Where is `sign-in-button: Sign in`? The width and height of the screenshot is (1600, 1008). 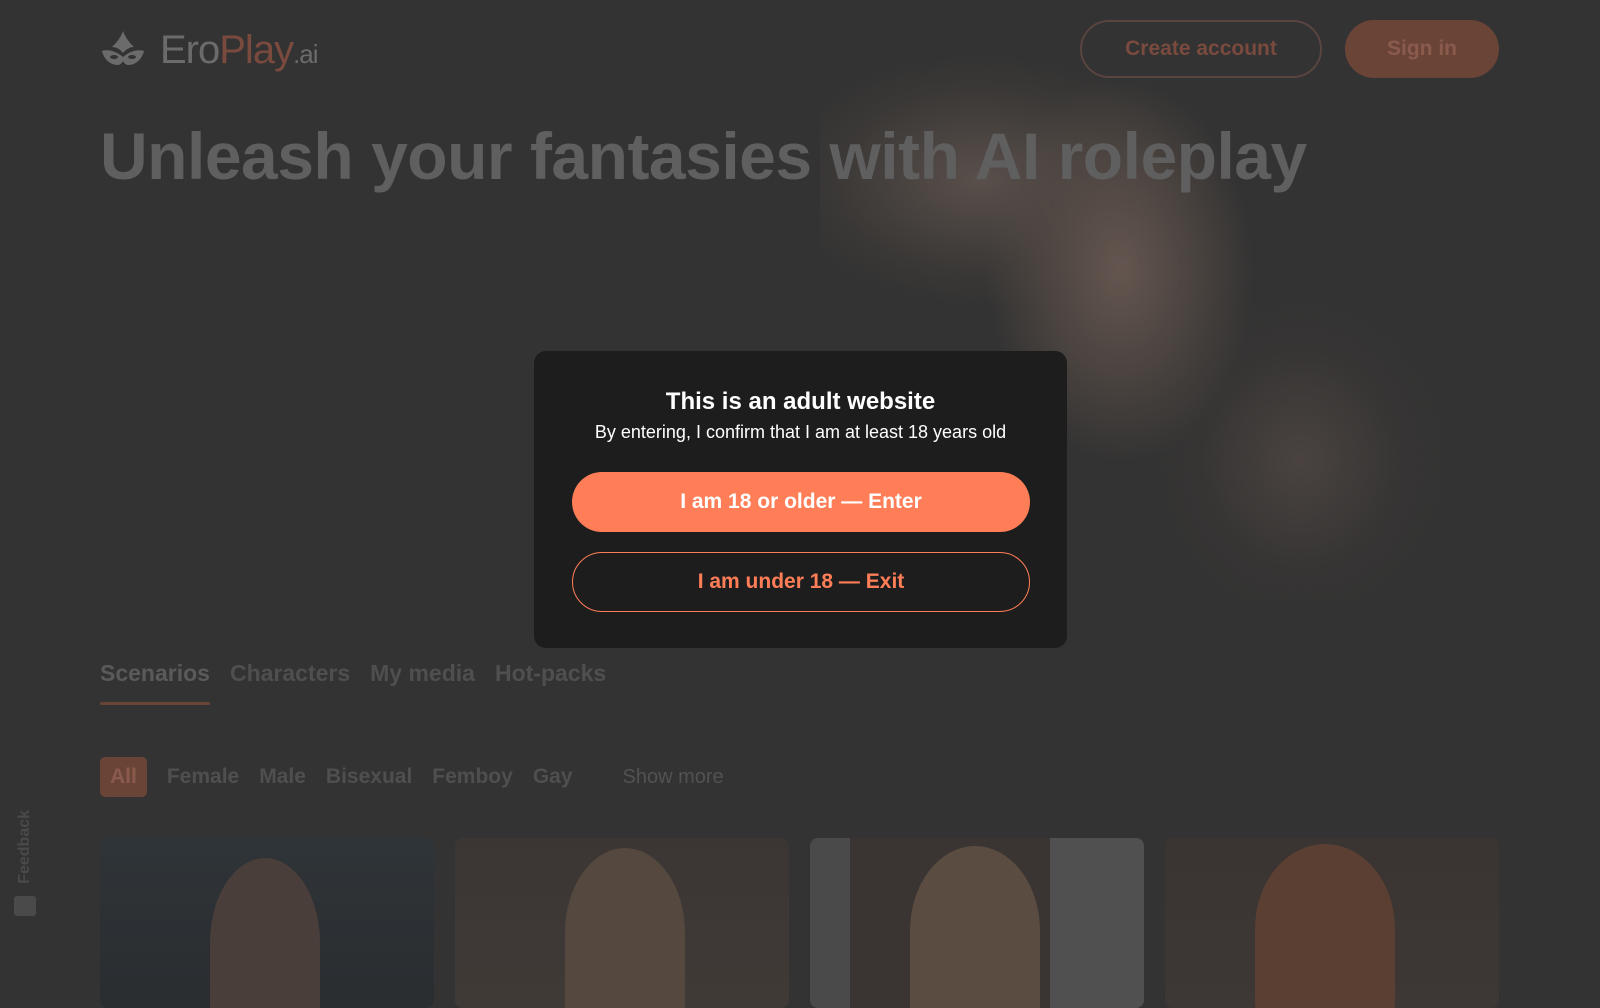 sign-in-button: Sign in is located at coordinates (1422, 49).